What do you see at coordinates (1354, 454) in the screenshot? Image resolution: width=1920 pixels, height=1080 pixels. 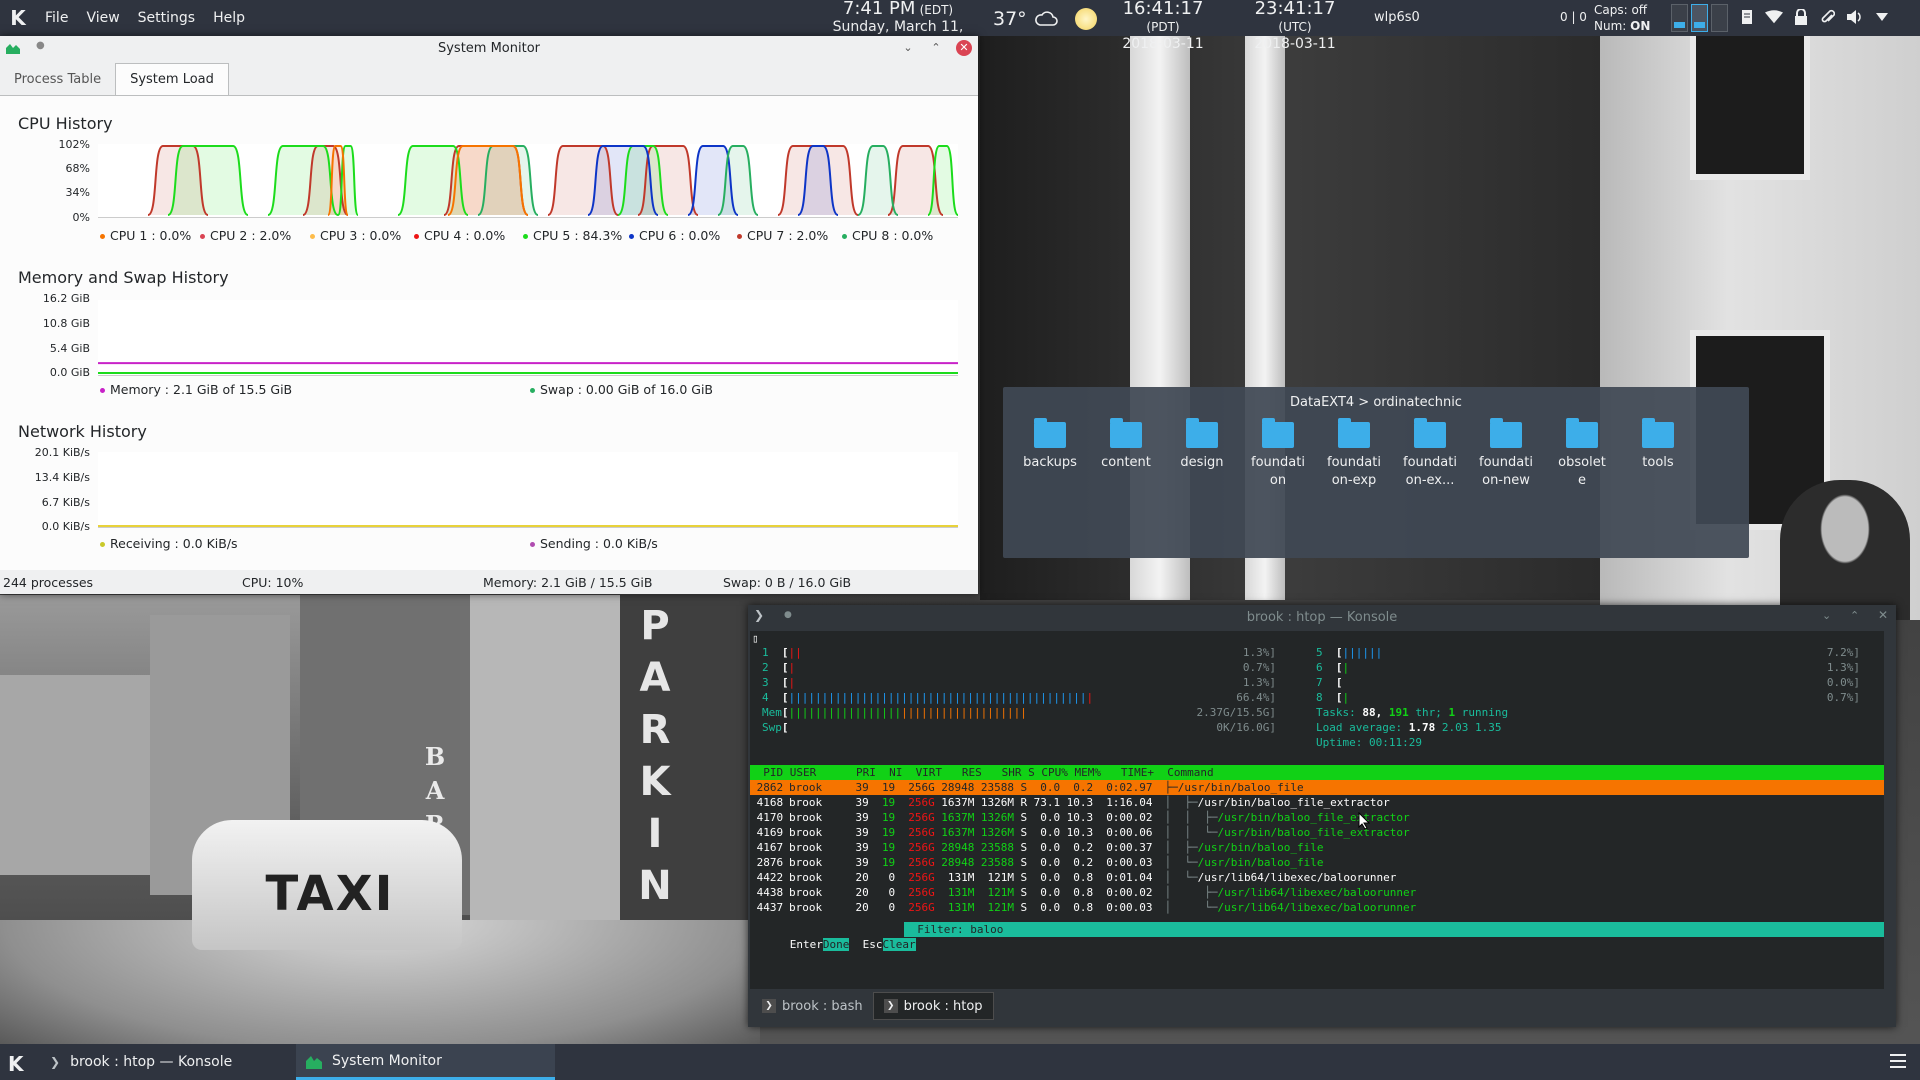 I see `folder-item: foundati on-exp` at bounding box center [1354, 454].